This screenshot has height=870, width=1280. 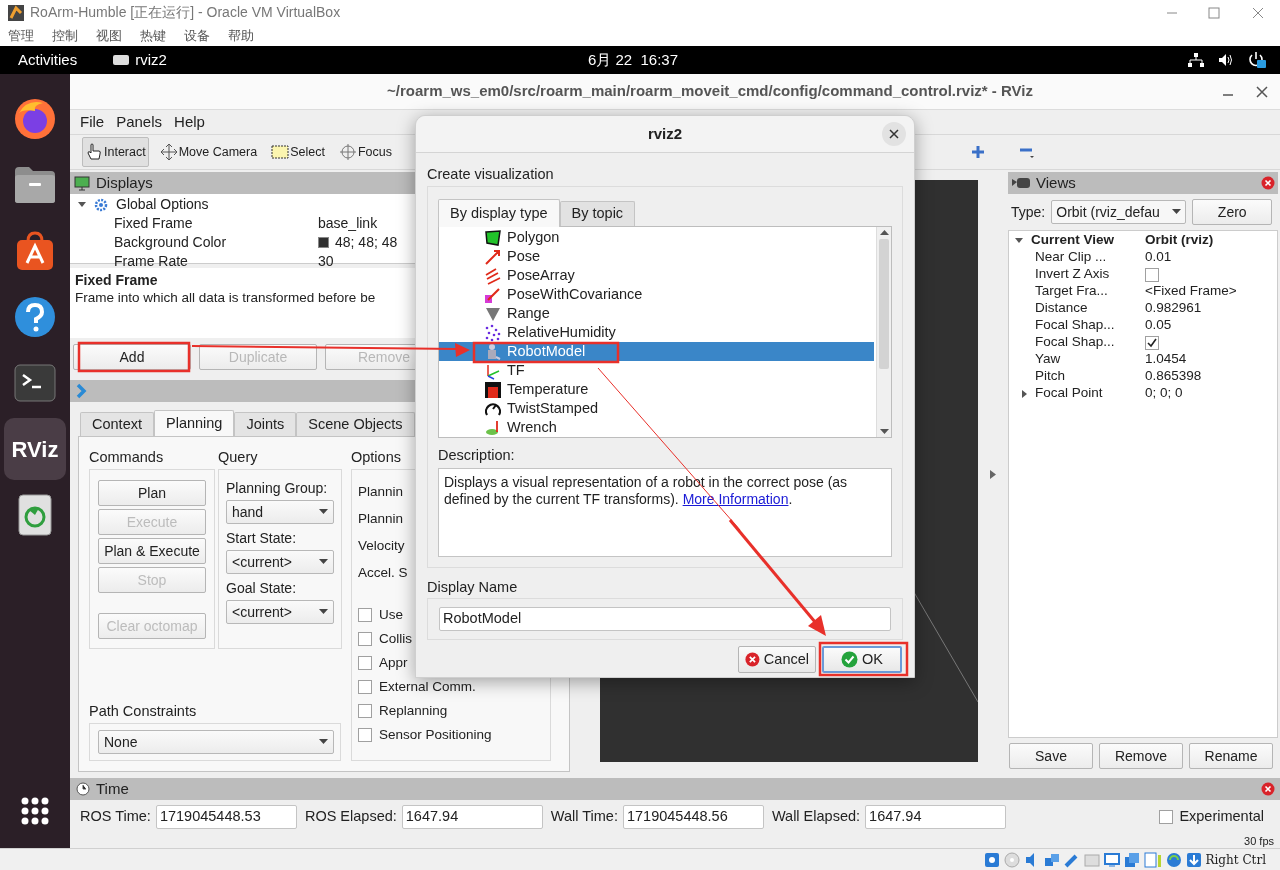 I want to click on cancel-circle-icon, so click(x=752, y=659).